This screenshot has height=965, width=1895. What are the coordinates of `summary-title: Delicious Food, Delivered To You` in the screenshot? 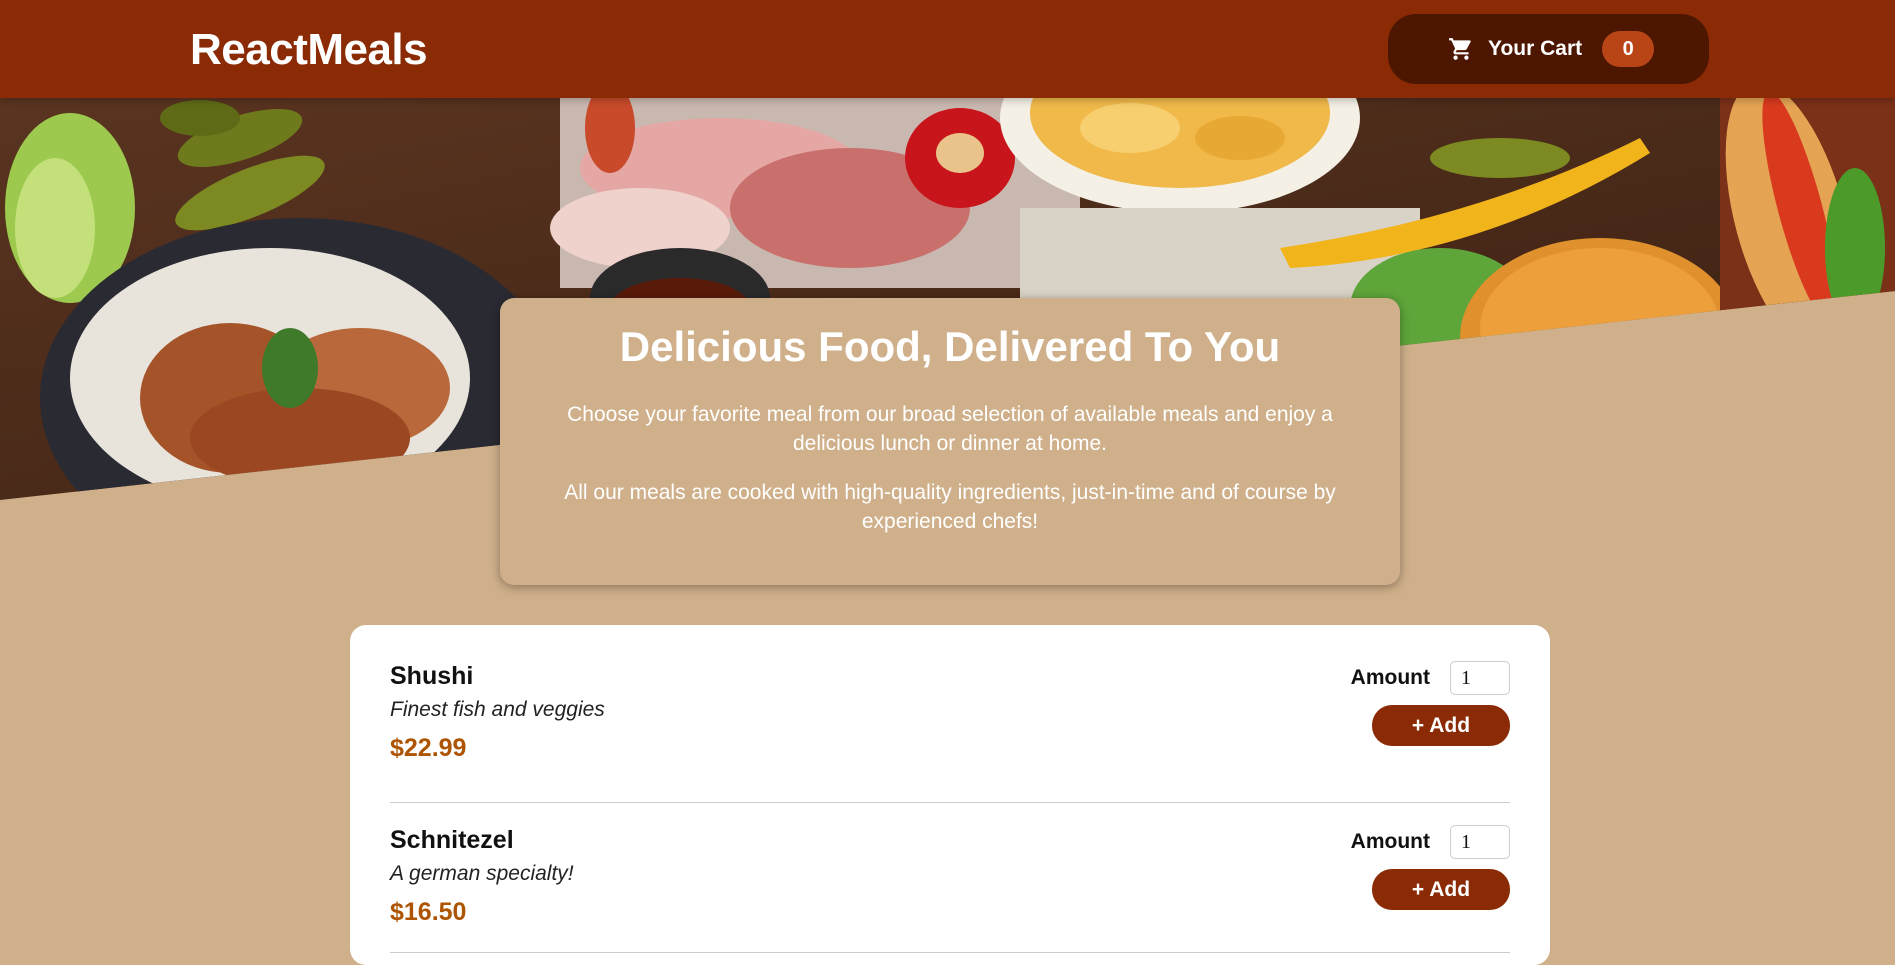 It's located at (950, 346).